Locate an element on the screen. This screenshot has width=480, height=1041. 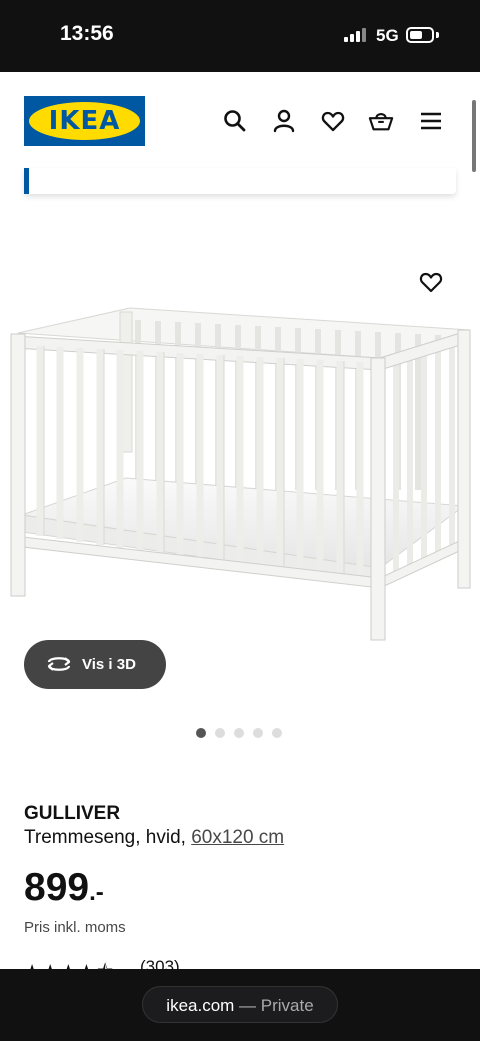
browser-bar: ikea.com — Private is located at coordinates (240, 1005).